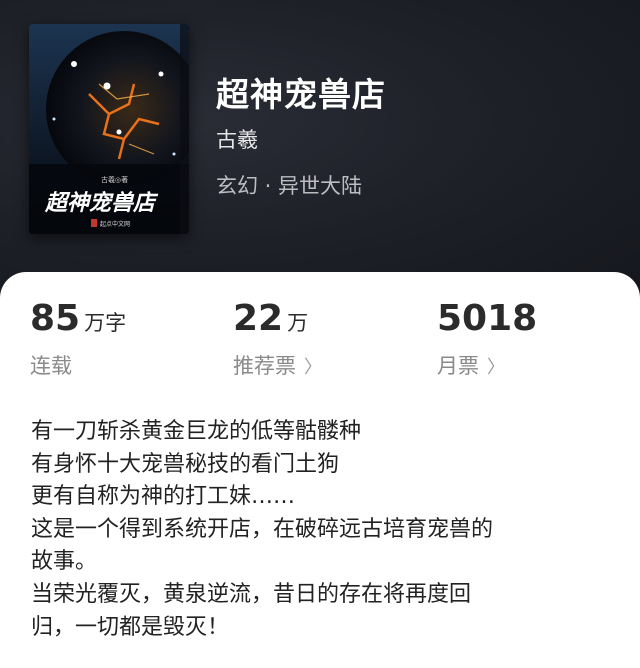 The image size is (640, 668). I want to click on cover-title-text: 超神宠兽店, so click(101, 203).